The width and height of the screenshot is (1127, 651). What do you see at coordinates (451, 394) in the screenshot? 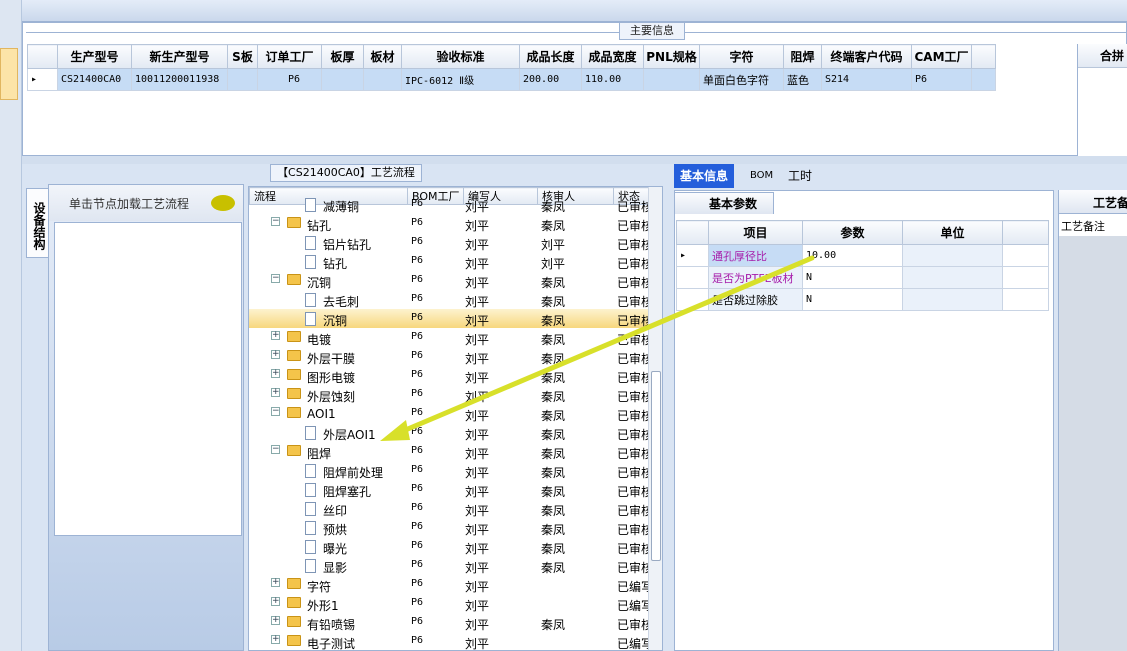
I see `tree-row: + 外层蚀刻 P6 刘平 秦凤 已审核` at bounding box center [451, 394].